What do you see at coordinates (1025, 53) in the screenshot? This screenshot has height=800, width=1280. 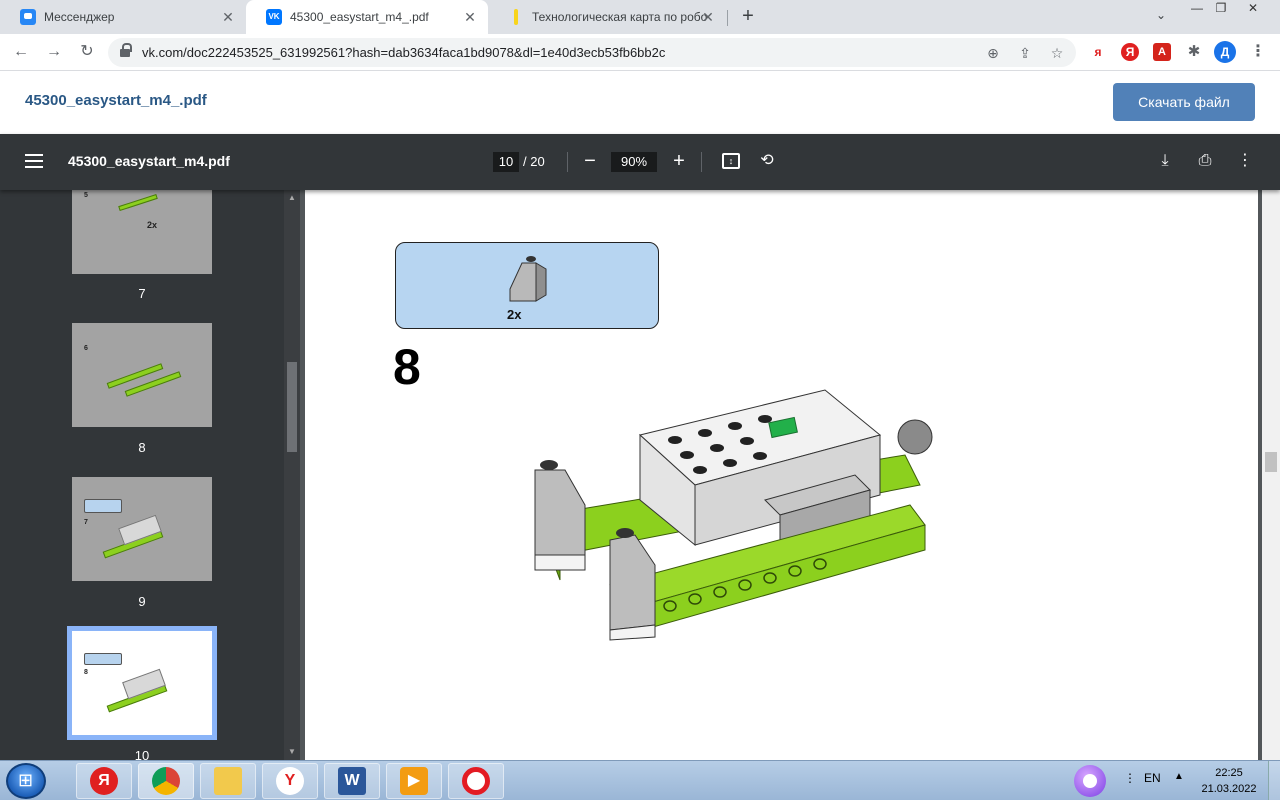 I see `share-icon: ⇪` at bounding box center [1025, 53].